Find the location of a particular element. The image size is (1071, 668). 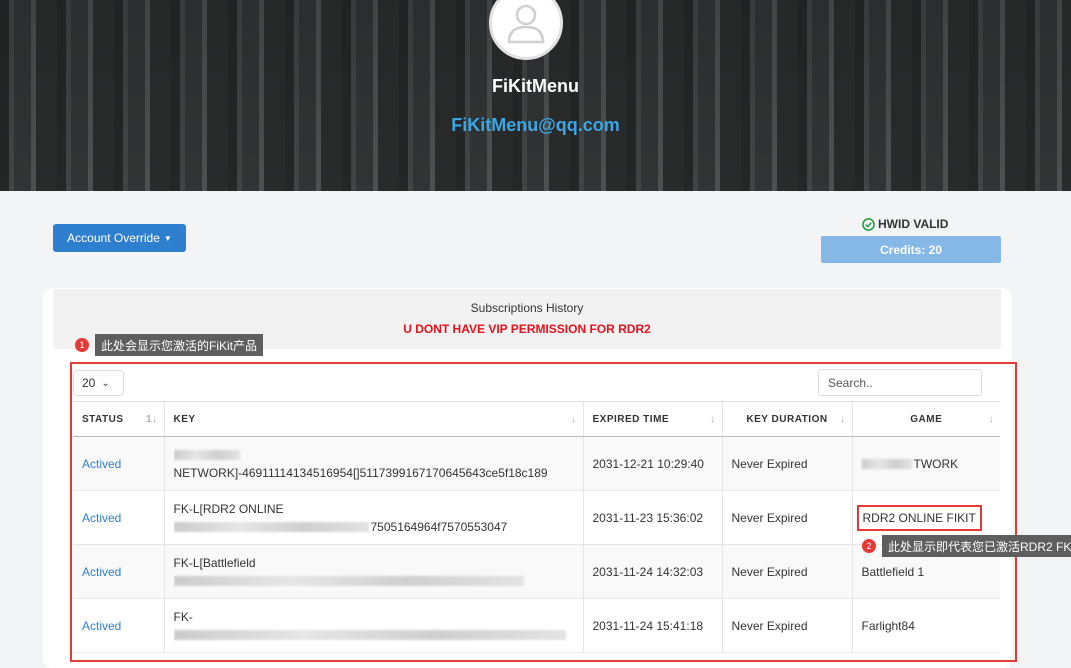

game-cell: TWORK is located at coordinates (925, 463).